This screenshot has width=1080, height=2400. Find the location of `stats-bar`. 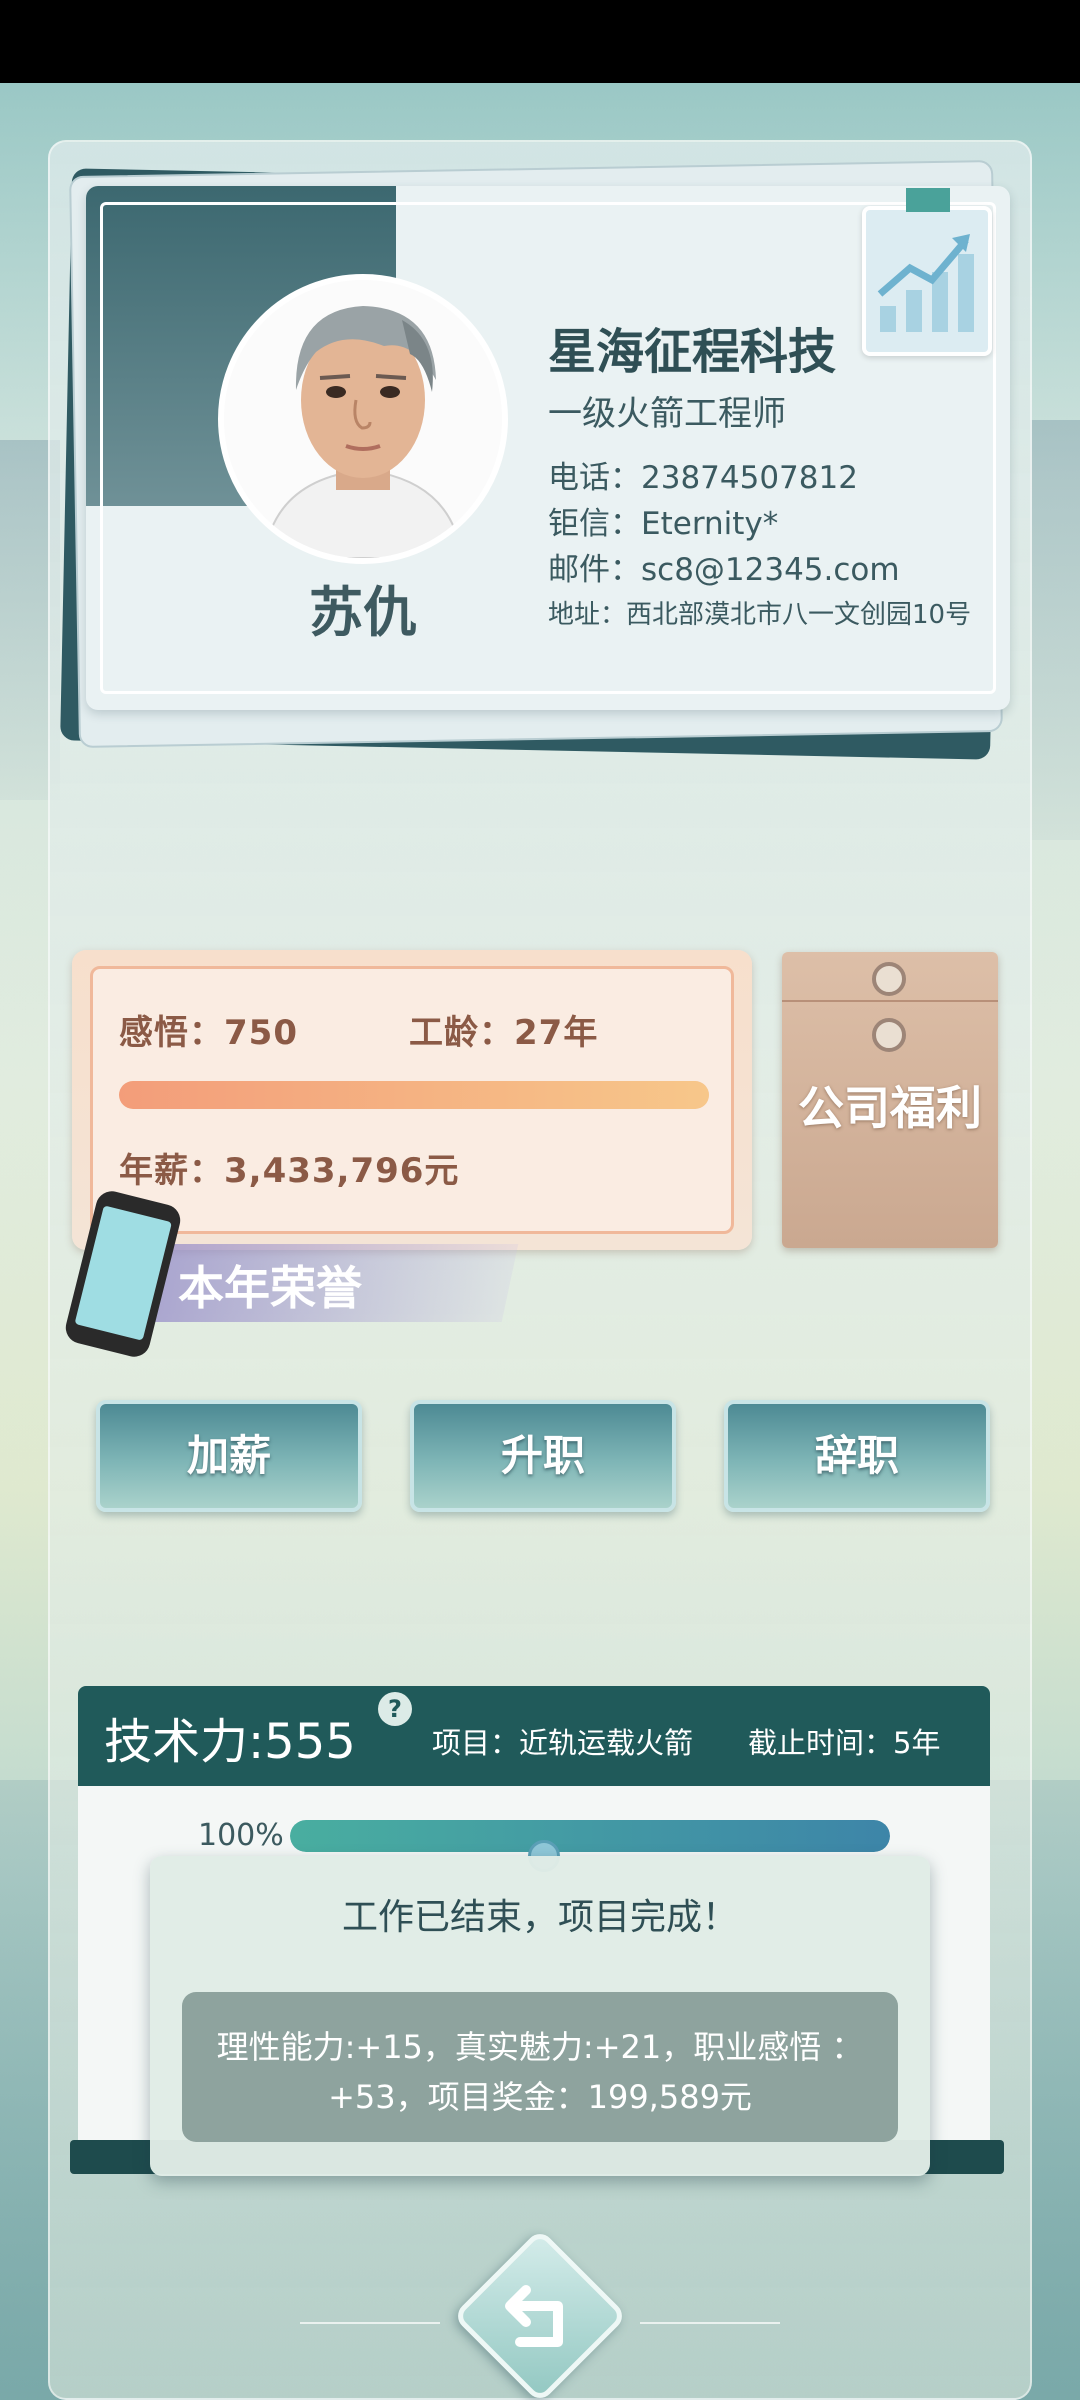

stats-bar is located at coordinates (414, 1095).